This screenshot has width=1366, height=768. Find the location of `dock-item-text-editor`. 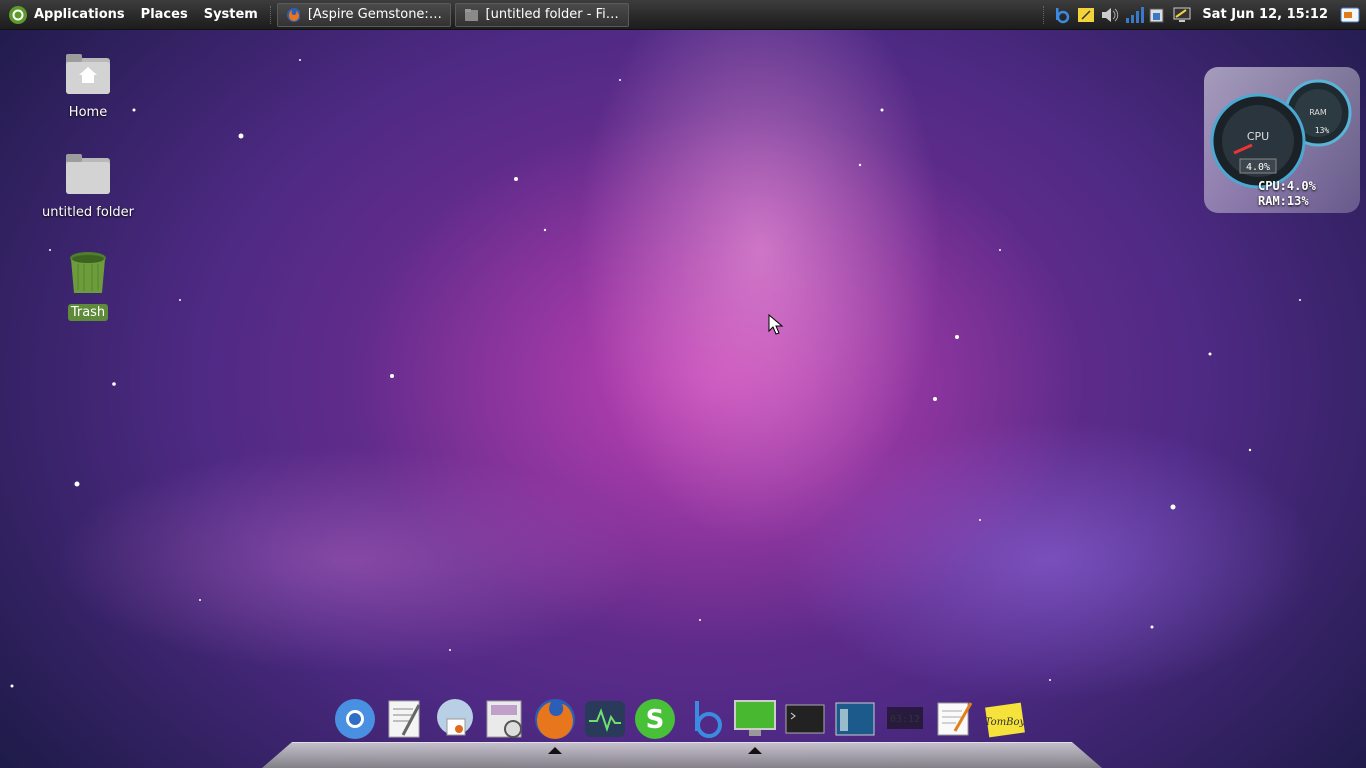

dock-item-text-editor is located at coordinates (405, 719).